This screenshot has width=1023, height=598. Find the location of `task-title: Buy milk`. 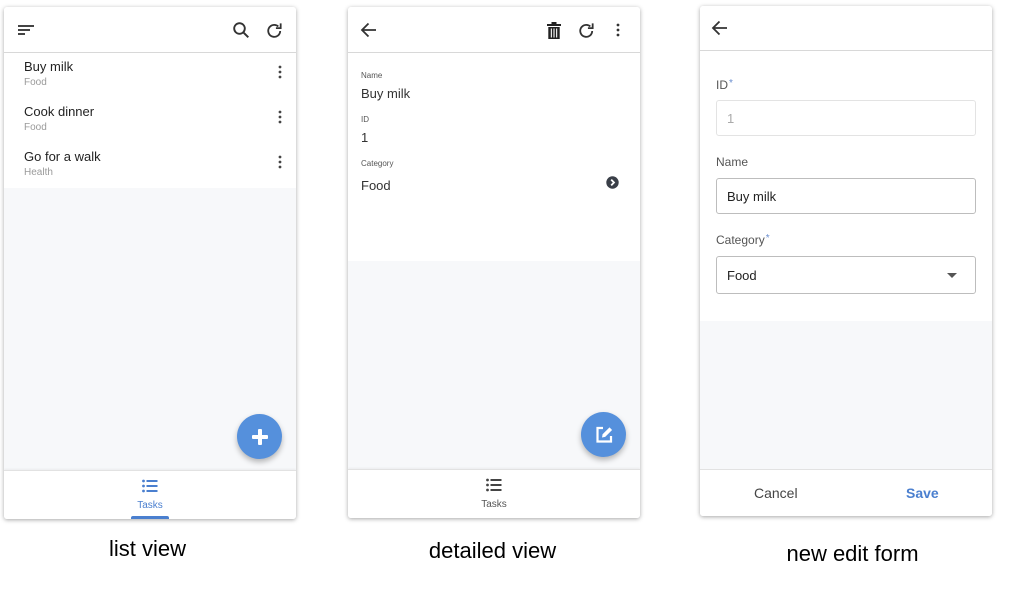

task-title: Buy milk is located at coordinates (49, 66).